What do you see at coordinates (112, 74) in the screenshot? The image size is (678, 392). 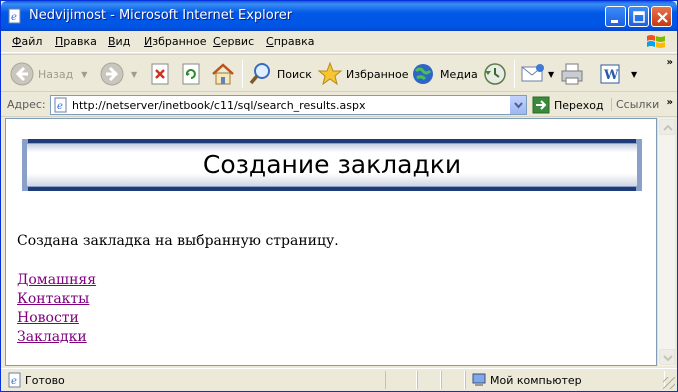 I see `forward-arrow-icon` at bounding box center [112, 74].